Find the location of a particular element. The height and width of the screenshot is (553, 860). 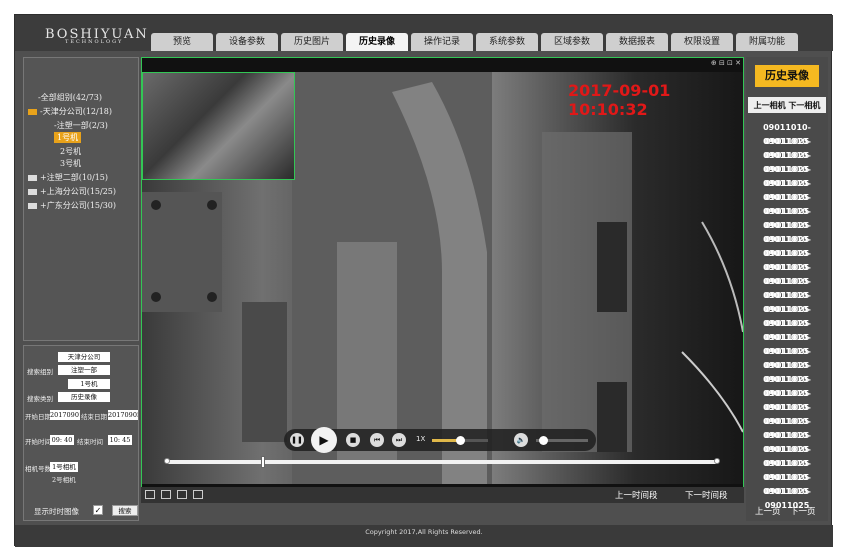

timeline-bar is located at coordinates (442, 462).